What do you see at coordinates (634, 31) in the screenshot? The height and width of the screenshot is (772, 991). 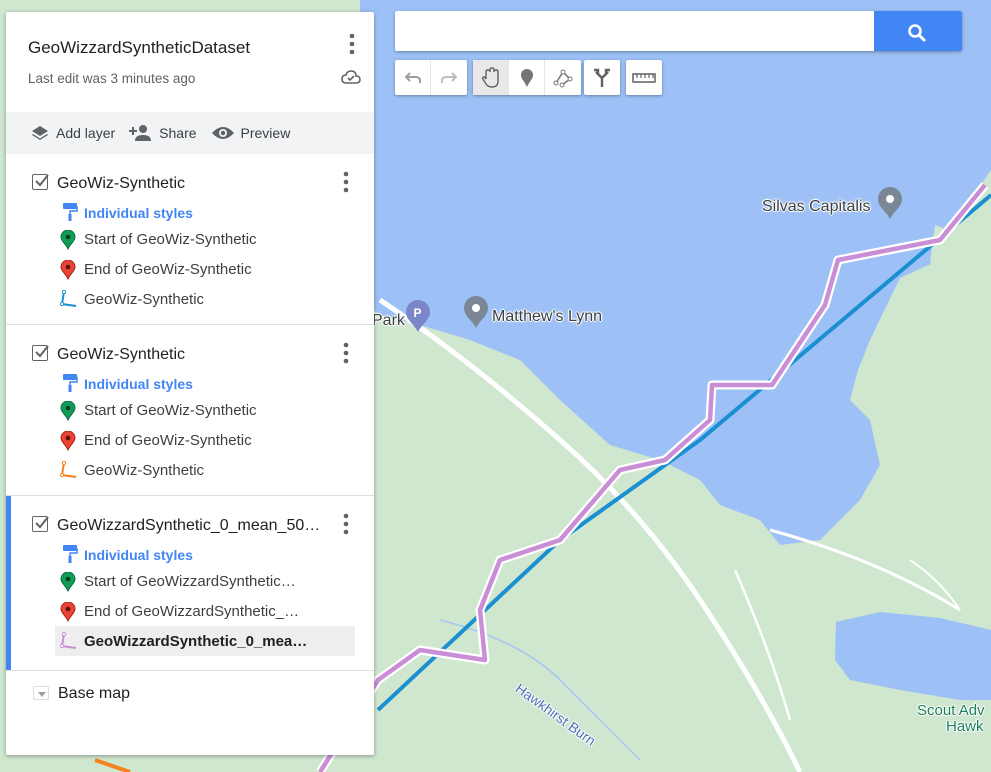 I see `search-input` at bounding box center [634, 31].